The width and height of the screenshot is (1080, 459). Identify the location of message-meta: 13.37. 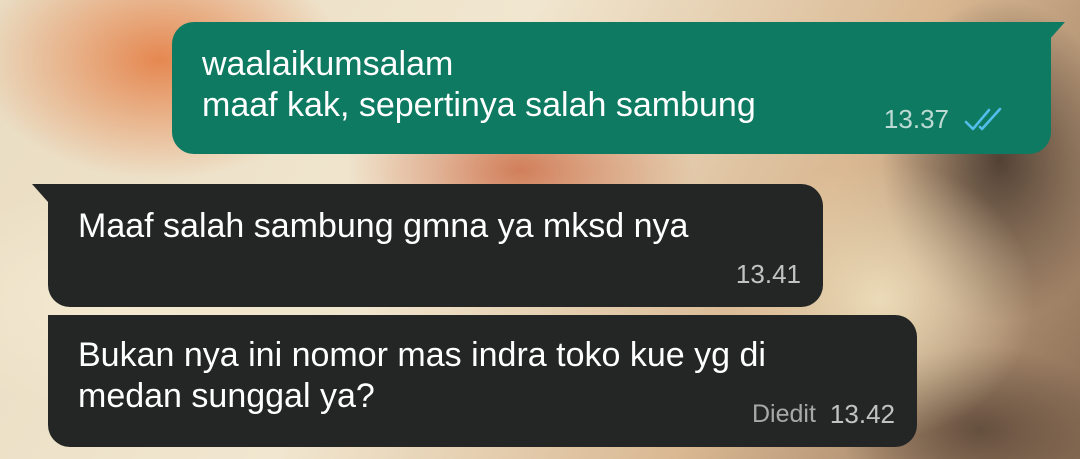
(945, 119).